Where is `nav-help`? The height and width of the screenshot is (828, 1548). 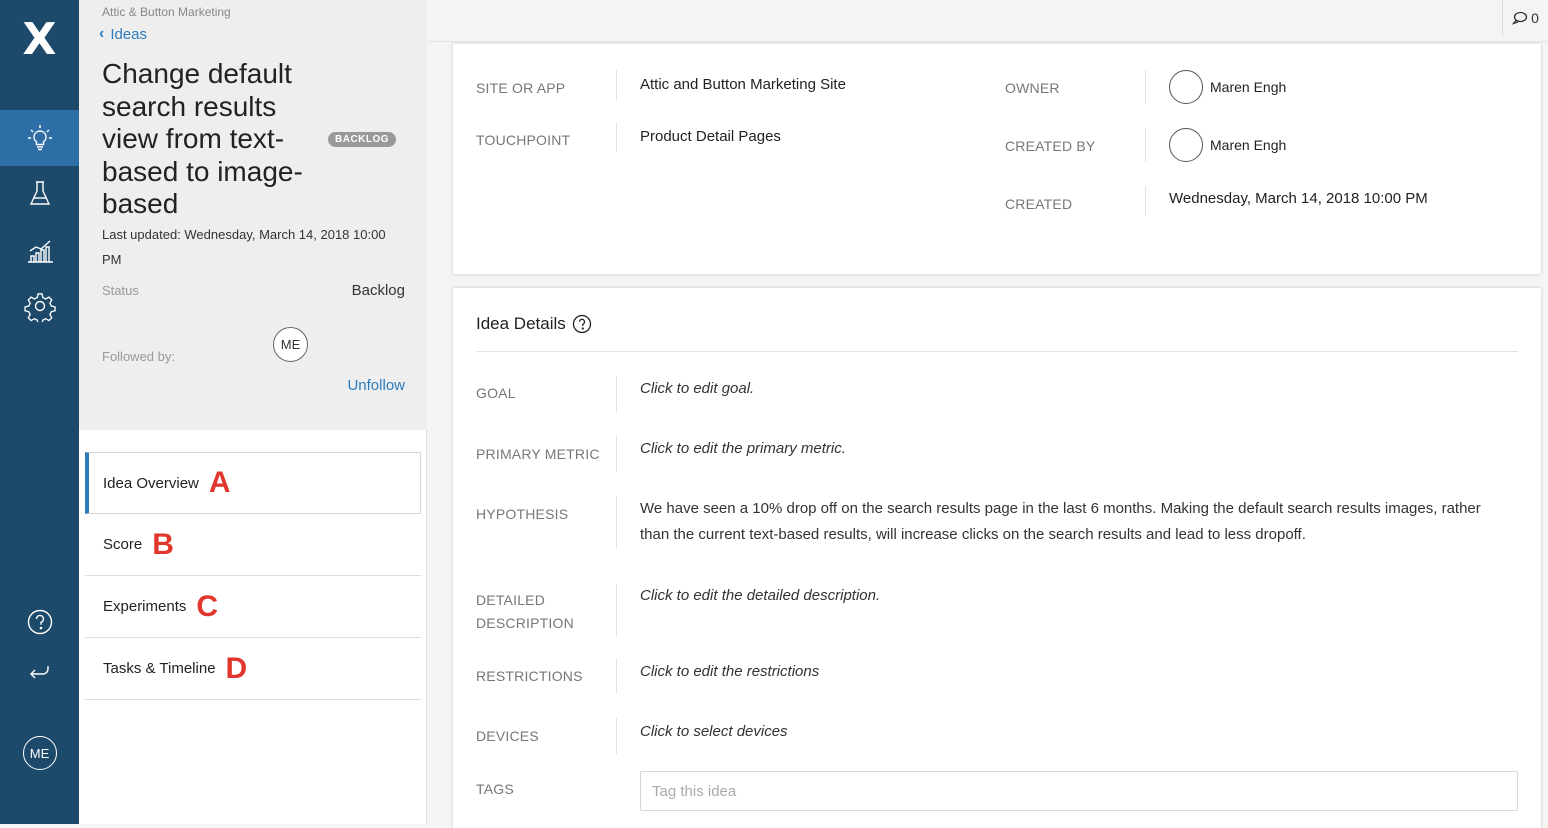 nav-help is located at coordinates (39, 622).